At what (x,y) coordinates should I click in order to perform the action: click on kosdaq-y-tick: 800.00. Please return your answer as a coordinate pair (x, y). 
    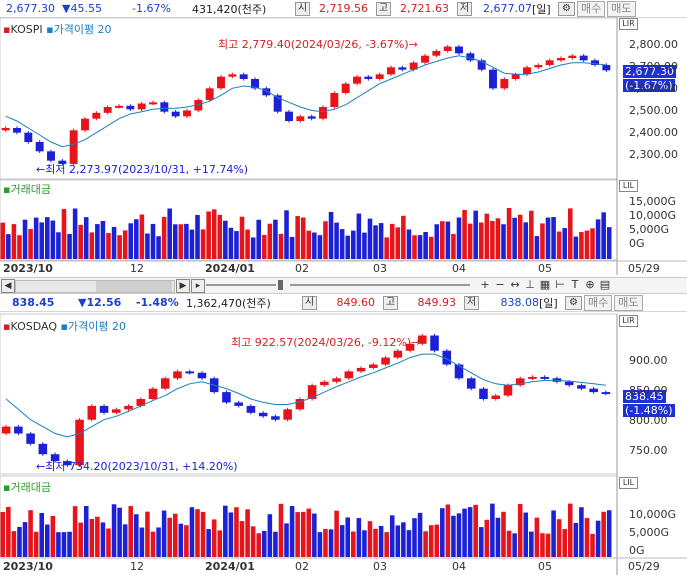
    Looking at the image, I should click on (648, 420).